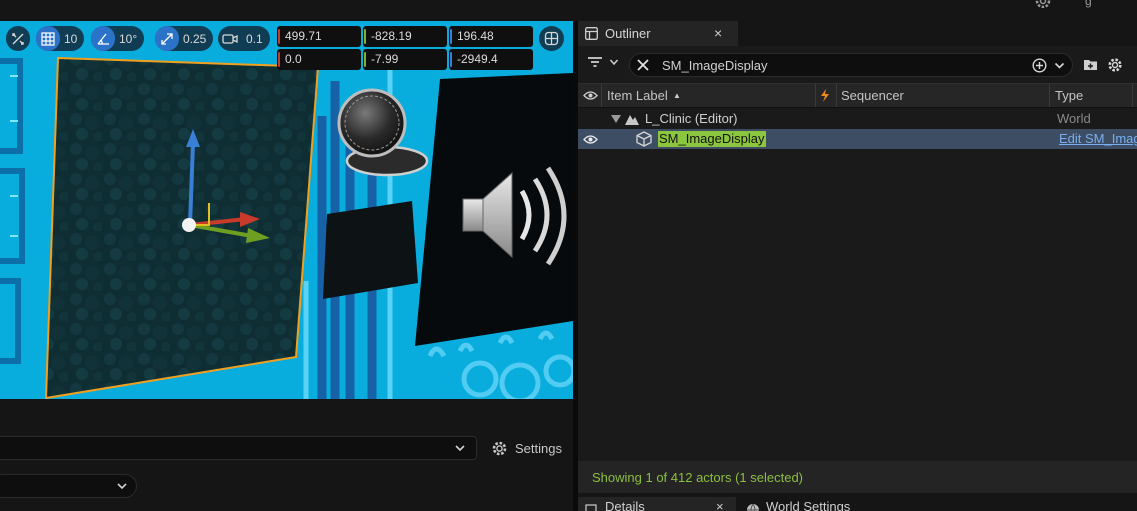  Describe the element at coordinates (691, 118) in the screenshot. I see `world-label: L_Clinic (Editor)` at that location.